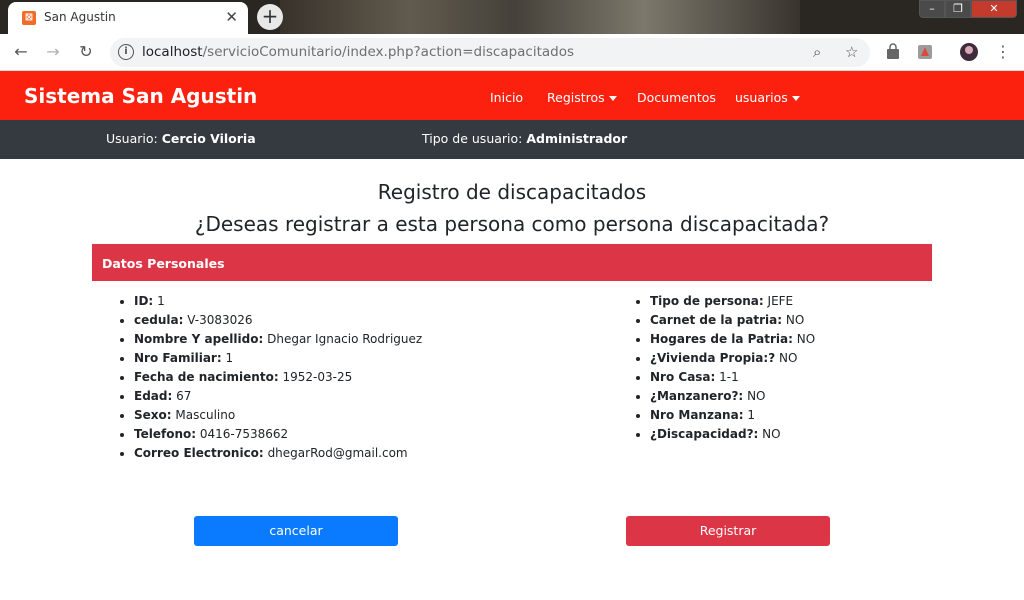 The image size is (1024, 600). I want to click on list-item: cedula: V-3083026, so click(278, 320).